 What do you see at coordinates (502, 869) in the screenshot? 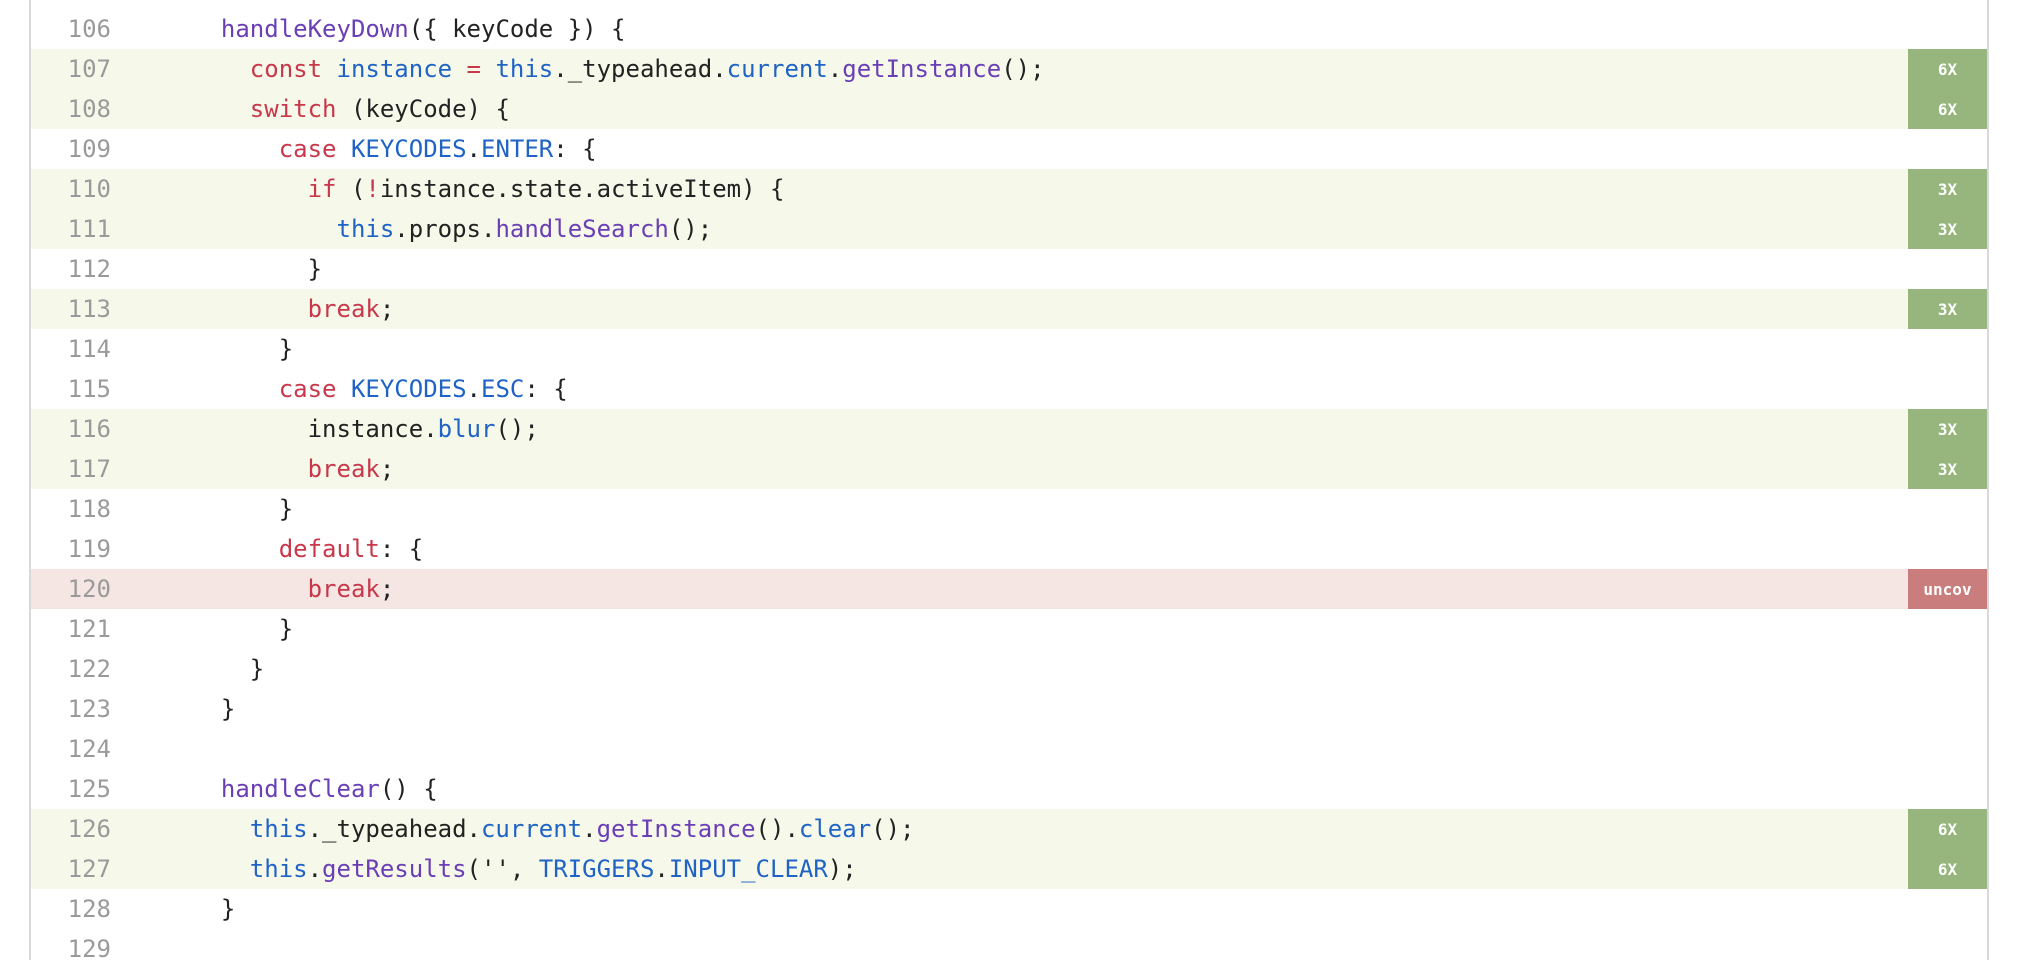
I see `code-token: ('',` at bounding box center [502, 869].